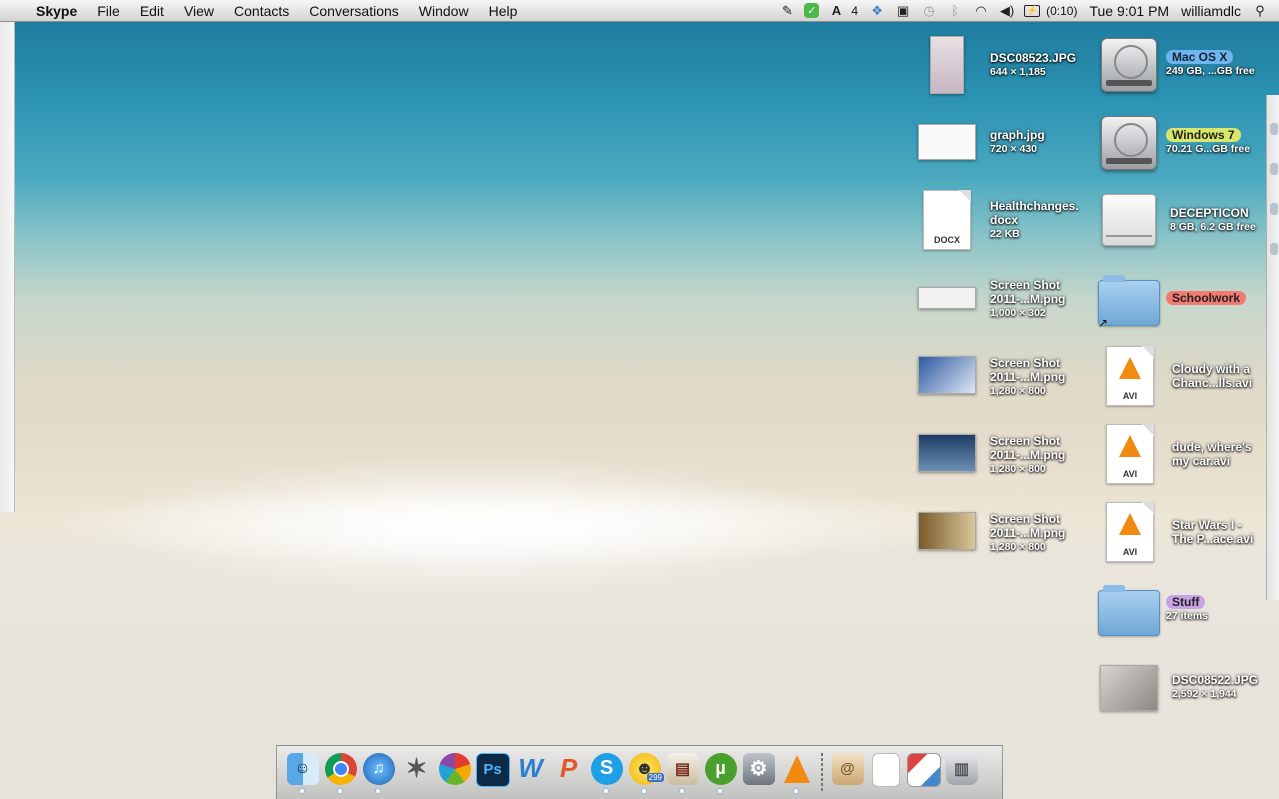 This screenshot has height=799, width=1279. What do you see at coordinates (1183, 66) in the screenshot?
I see `volume-mac-os-x: Mac OS X 249 GB, ...GB free` at bounding box center [1183, 66].